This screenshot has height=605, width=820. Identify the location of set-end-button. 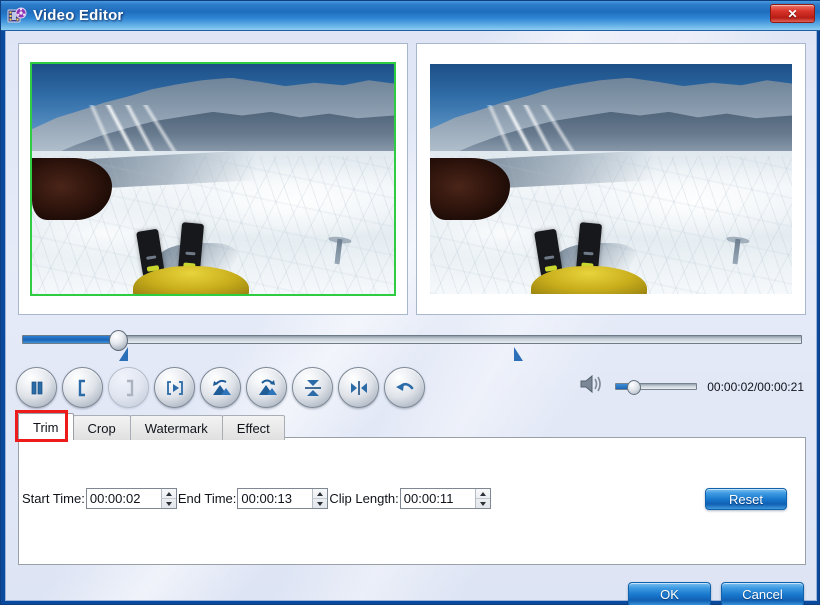
(128, 387).